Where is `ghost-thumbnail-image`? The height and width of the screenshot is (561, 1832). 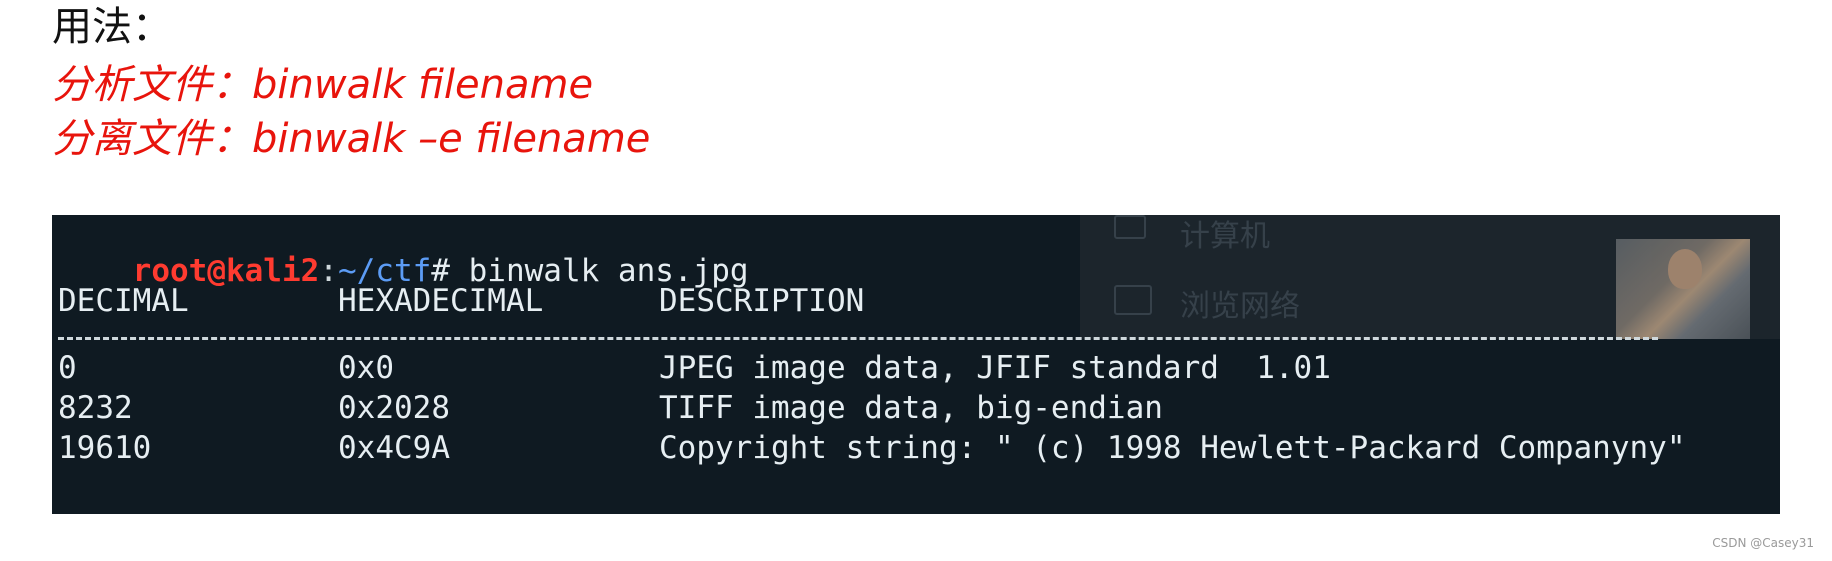 ghost-thumbnail-image is located at coordinates (1683, 289).